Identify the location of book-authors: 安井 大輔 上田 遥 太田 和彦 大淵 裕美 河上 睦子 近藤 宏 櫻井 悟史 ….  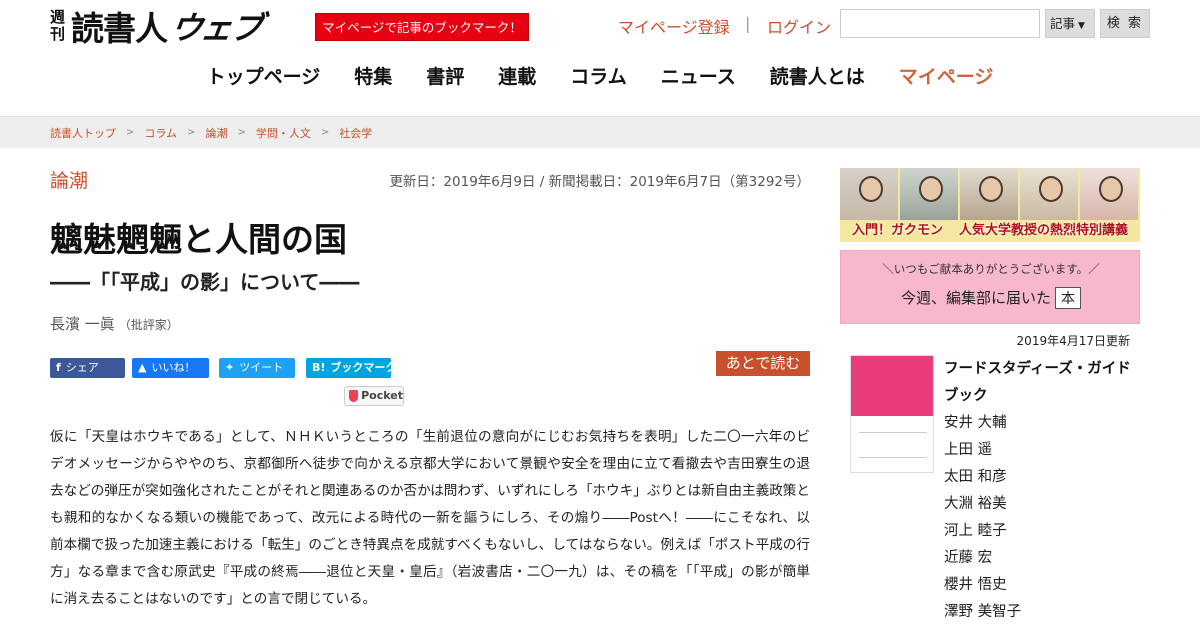
(1042, 518).